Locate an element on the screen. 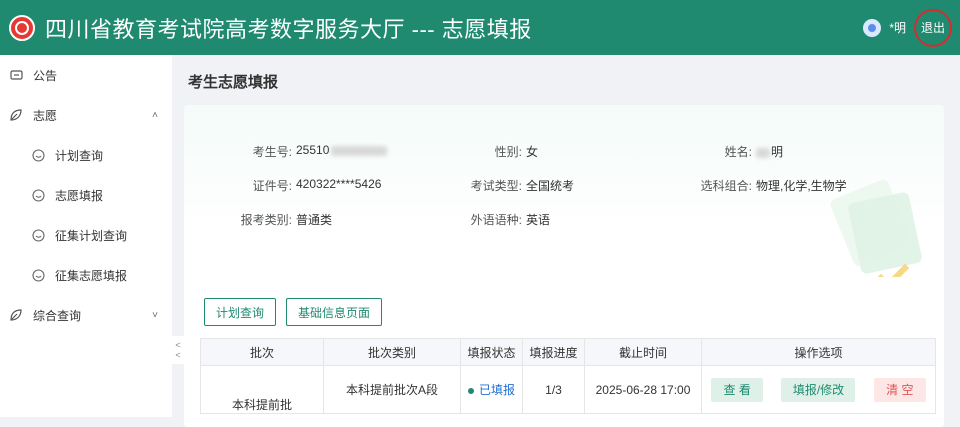 The width and height of the screenshot is (960, 427). sidebar-item-collect-volunteer-fill: 征集志愿填报 is located at coordinates (86, 275).